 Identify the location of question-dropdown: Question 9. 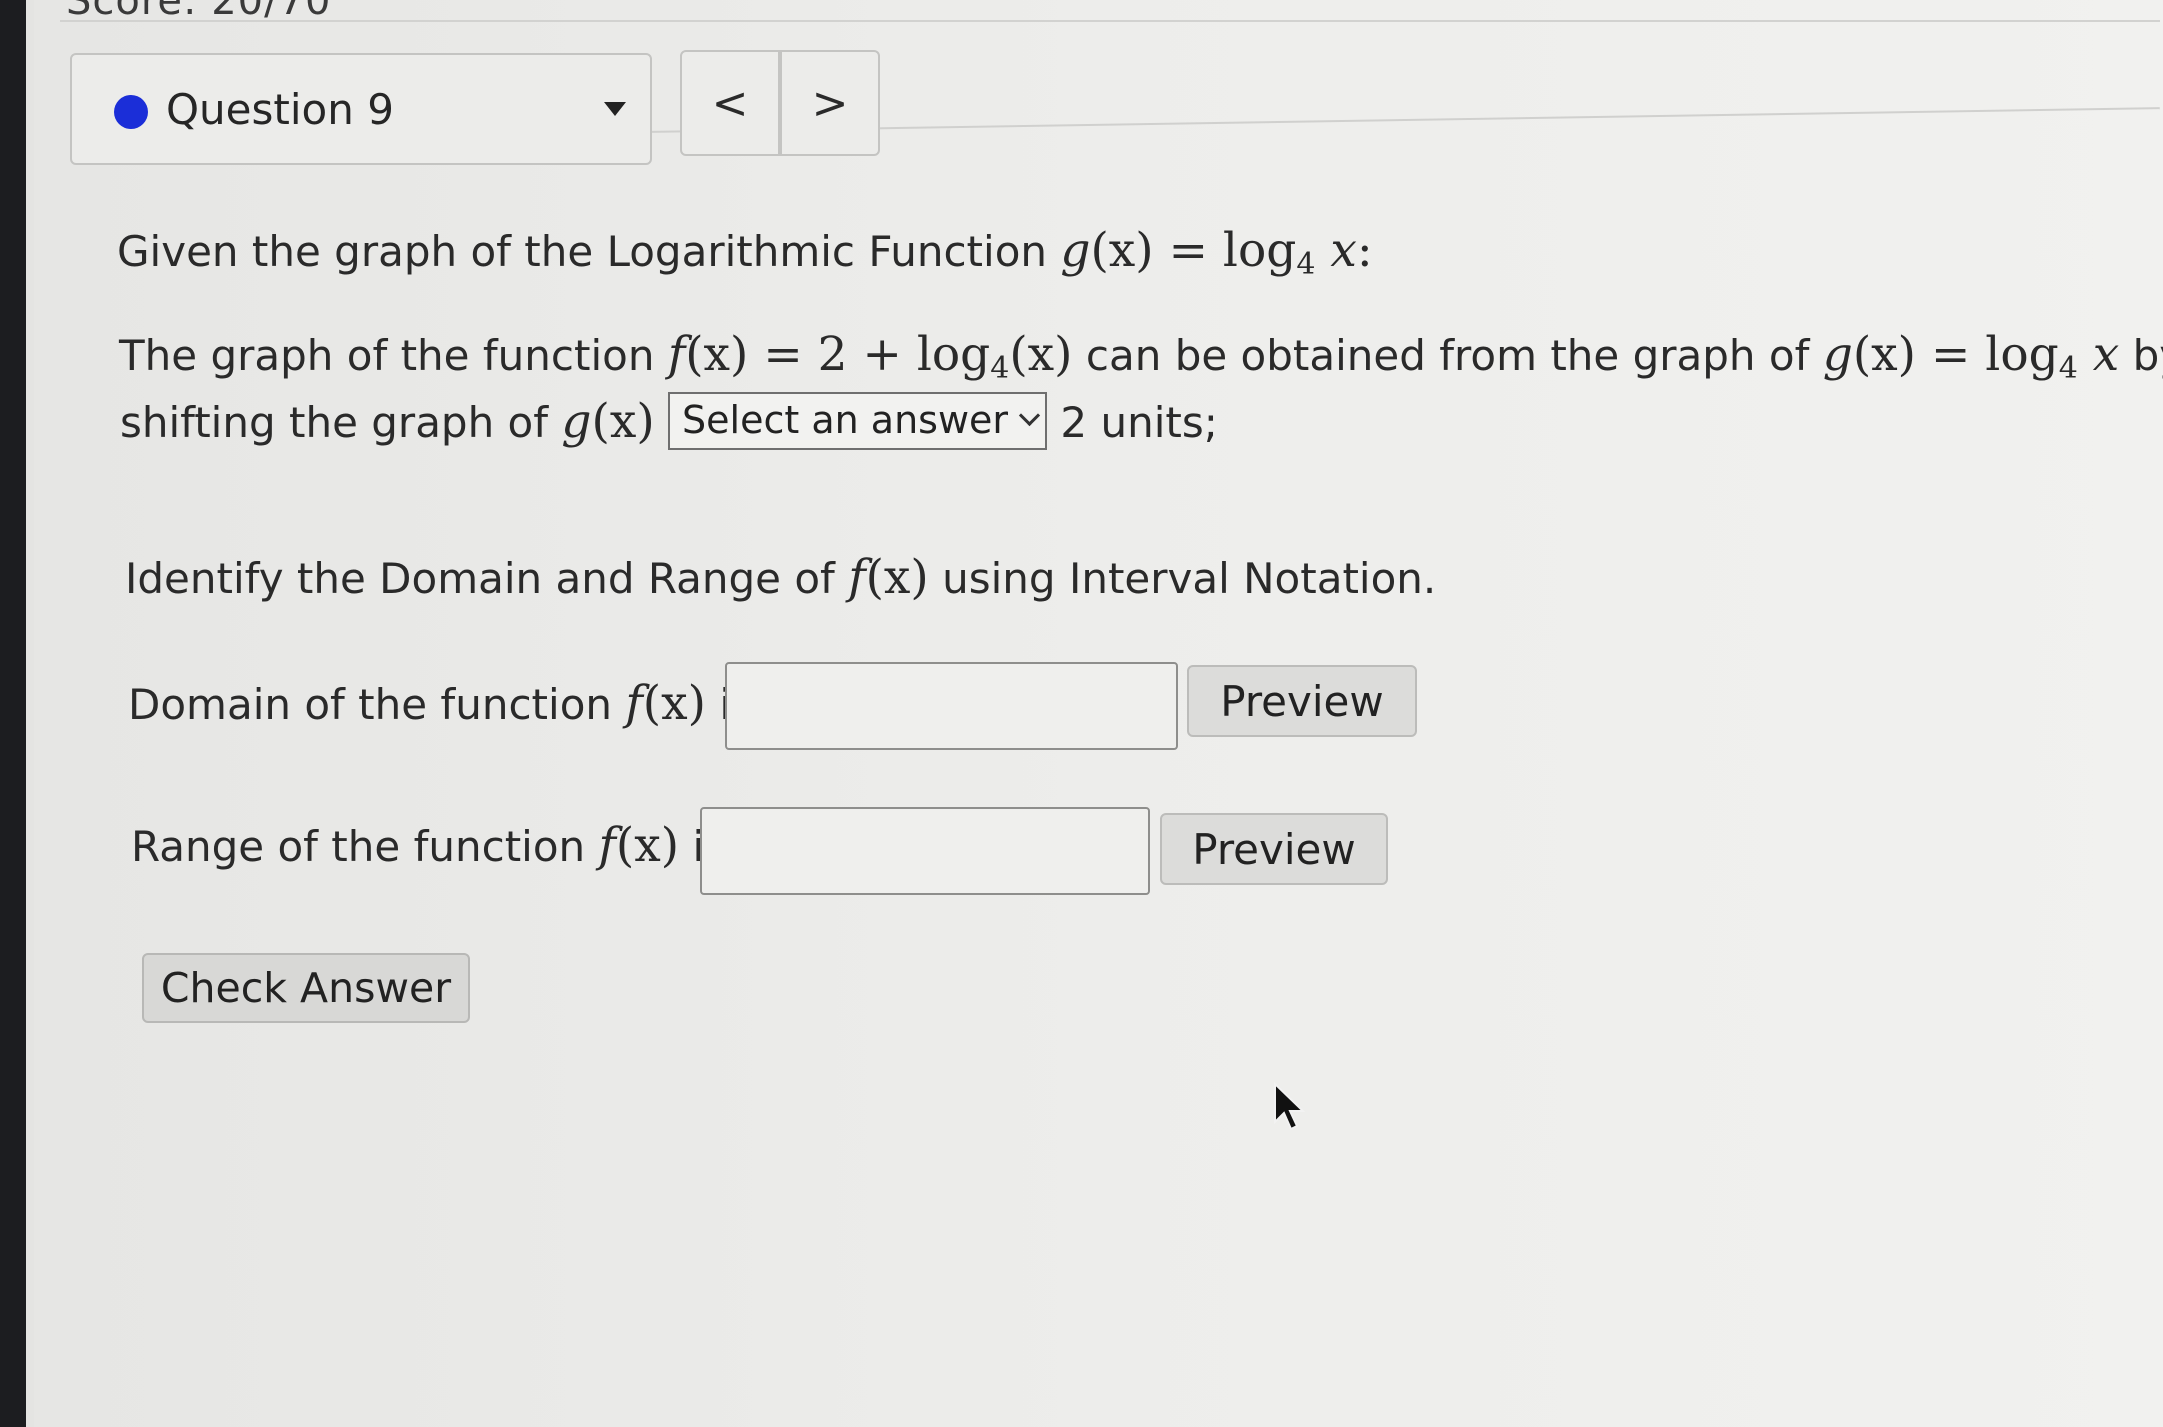
(361, 109).